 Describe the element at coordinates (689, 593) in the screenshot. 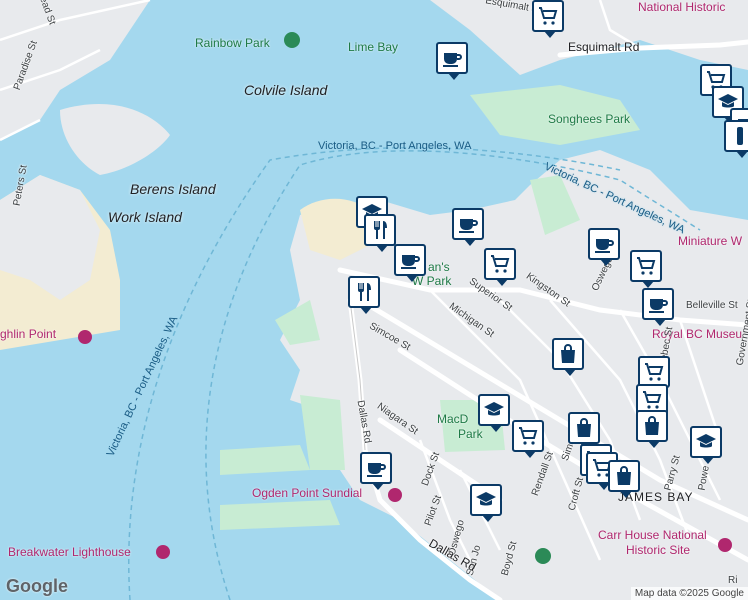

I see `map-attribution: Map data ©2025 Google` at that location.